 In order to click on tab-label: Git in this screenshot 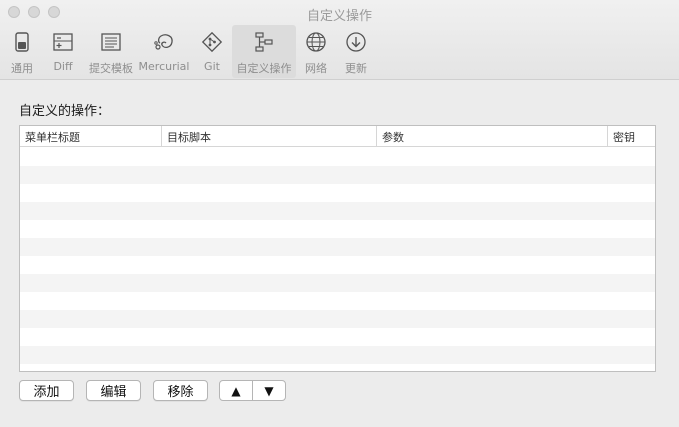, I will do `click(212, 66)`.